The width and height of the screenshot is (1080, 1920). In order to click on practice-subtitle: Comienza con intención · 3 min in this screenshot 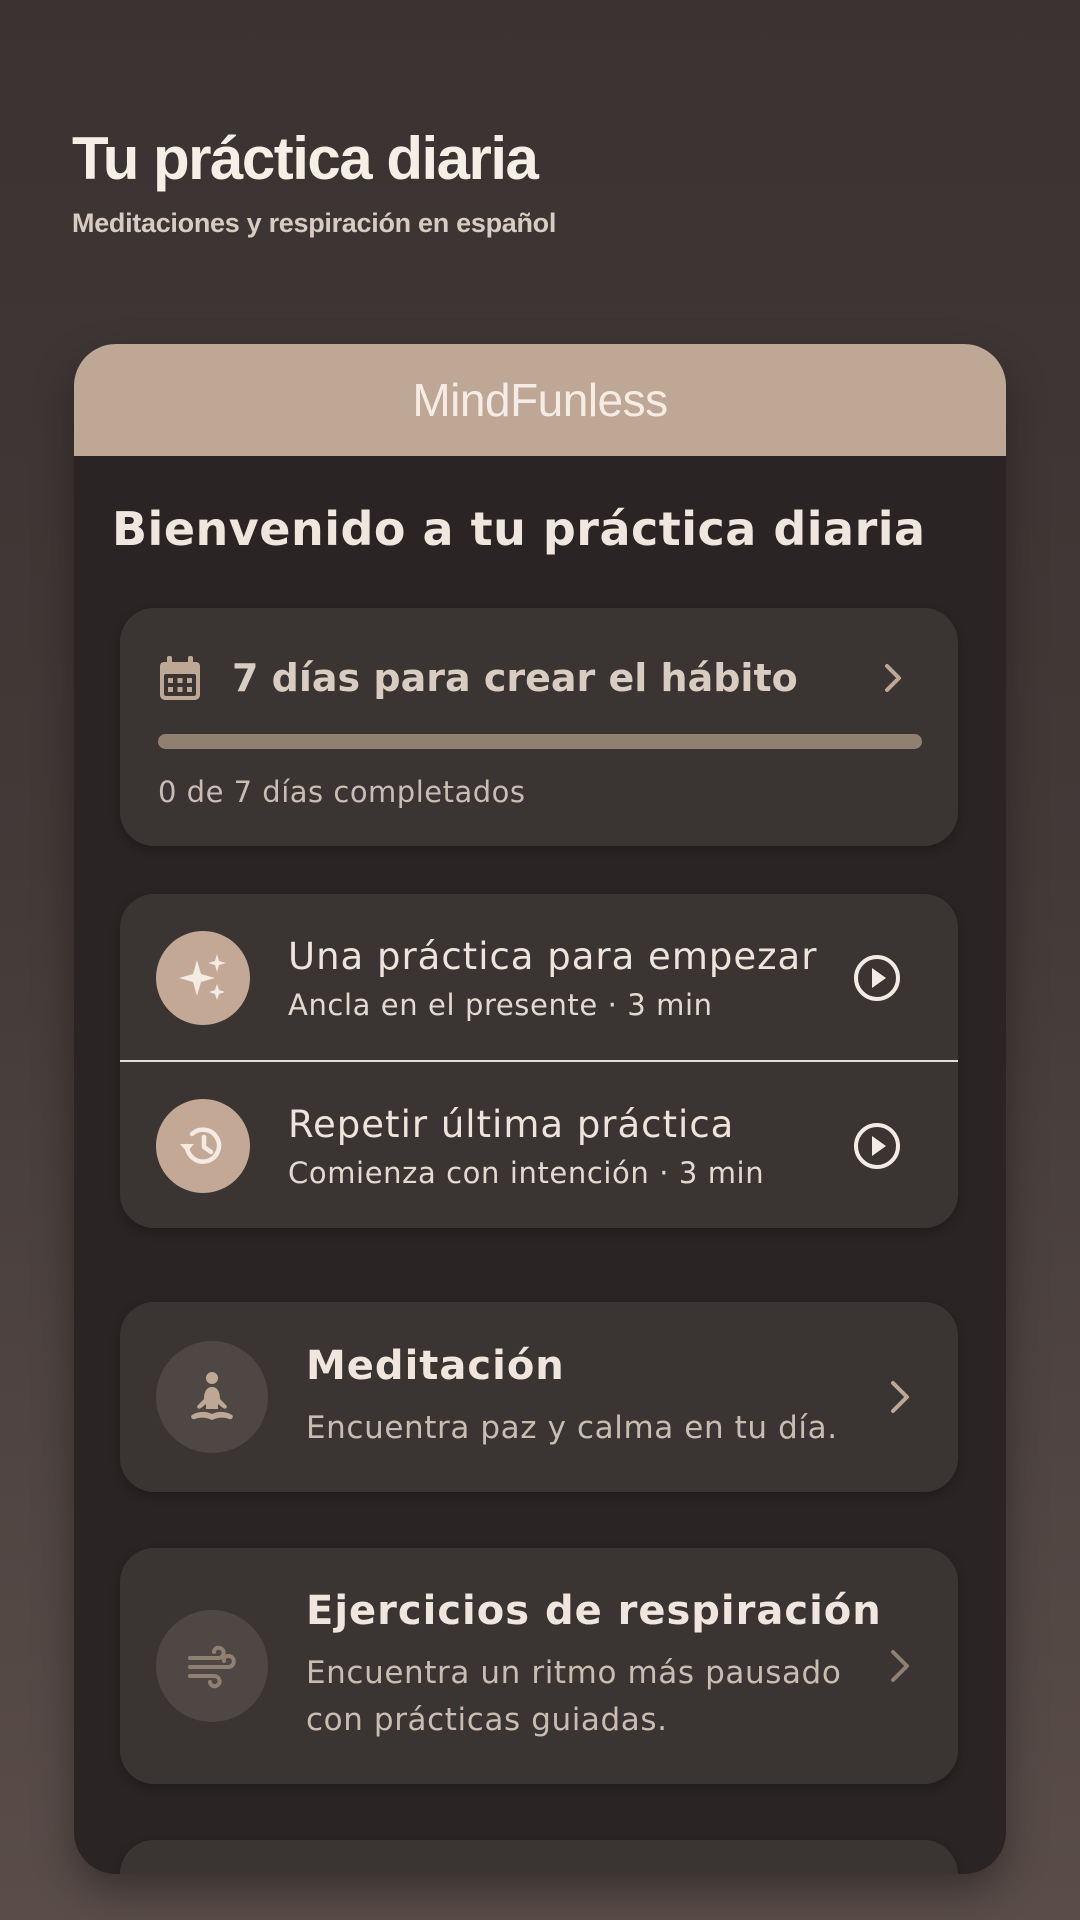, I will do `click(526, 1172)`.